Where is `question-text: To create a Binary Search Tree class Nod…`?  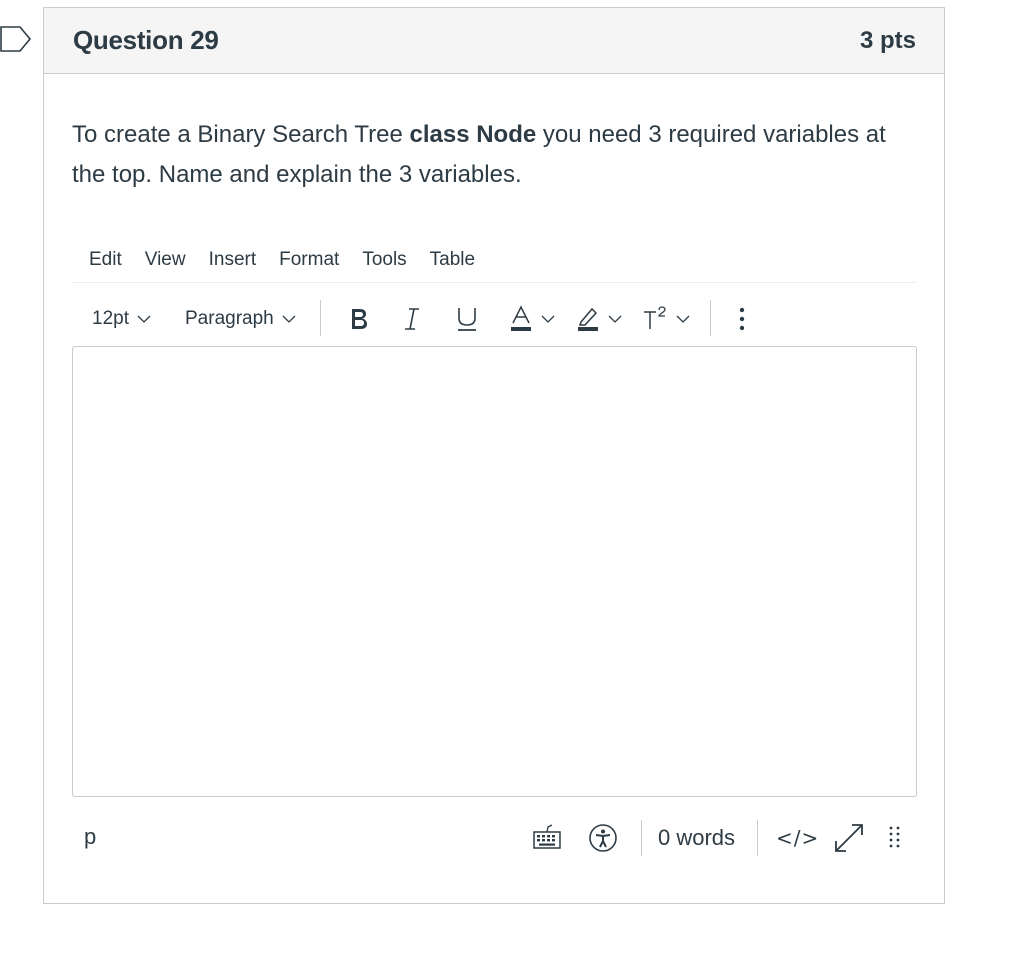 question-text: To create a Binary Search Tree class Nod… is located at coordinates (497, 155).